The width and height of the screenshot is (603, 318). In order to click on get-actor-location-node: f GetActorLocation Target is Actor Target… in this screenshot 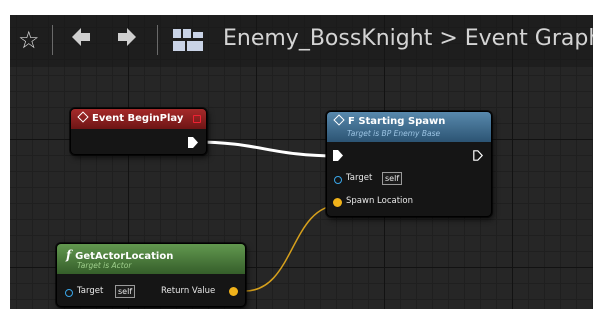, I will do `click(151, 275)`.